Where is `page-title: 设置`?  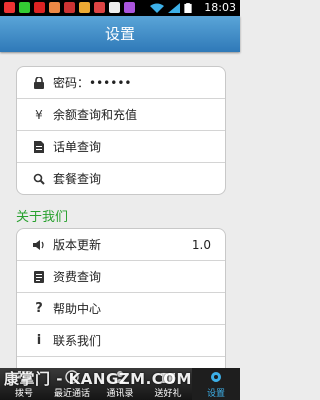
page-title: 设置 is located at coordinates (120, 34).